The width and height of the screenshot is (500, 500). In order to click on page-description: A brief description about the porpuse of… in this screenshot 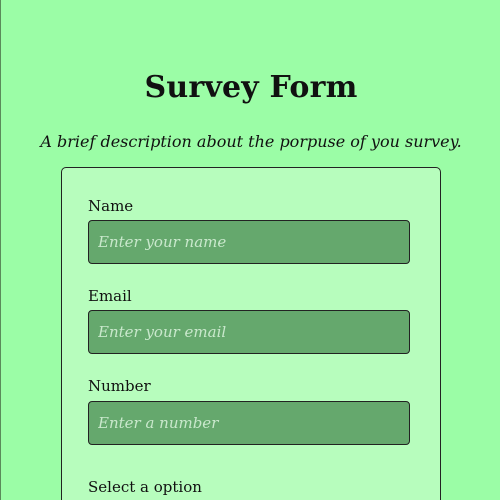, I will do `click(251, 141)`.